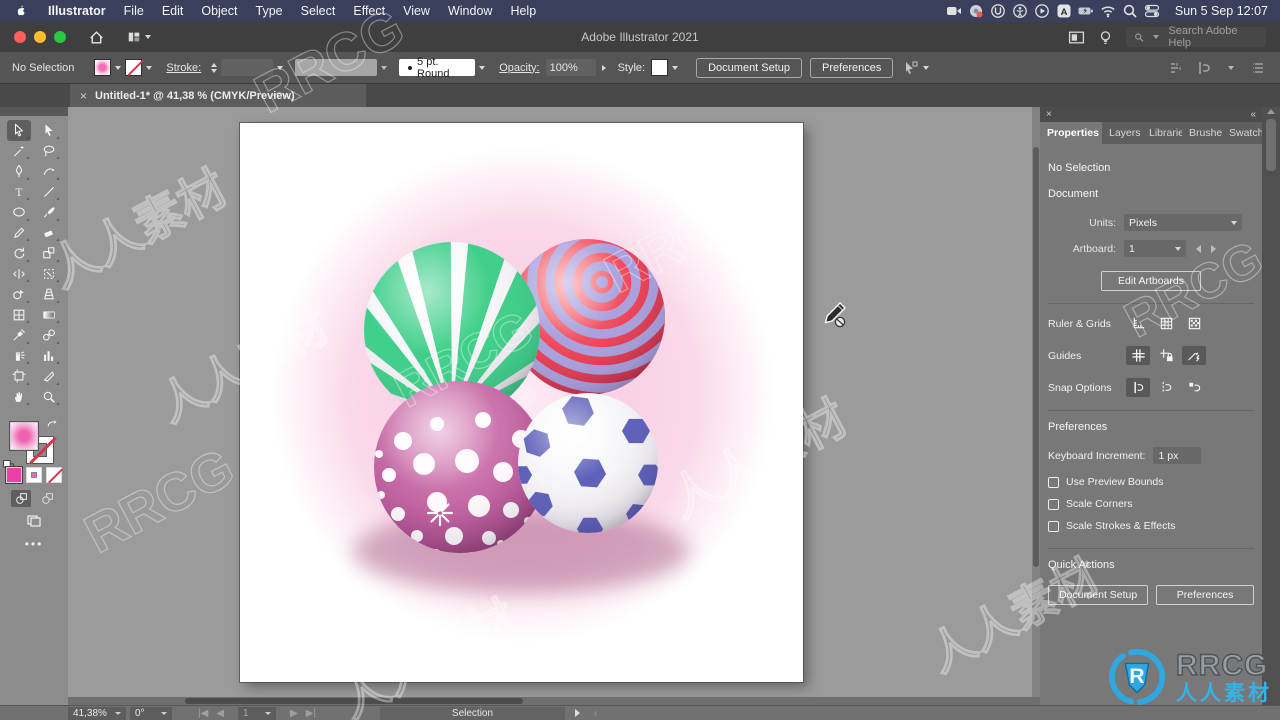 The width and height of the screenshot is (1280, 720). I want to click on menu-bar-clock: Sun 5 Sep 12:07, so click(1221, 11).